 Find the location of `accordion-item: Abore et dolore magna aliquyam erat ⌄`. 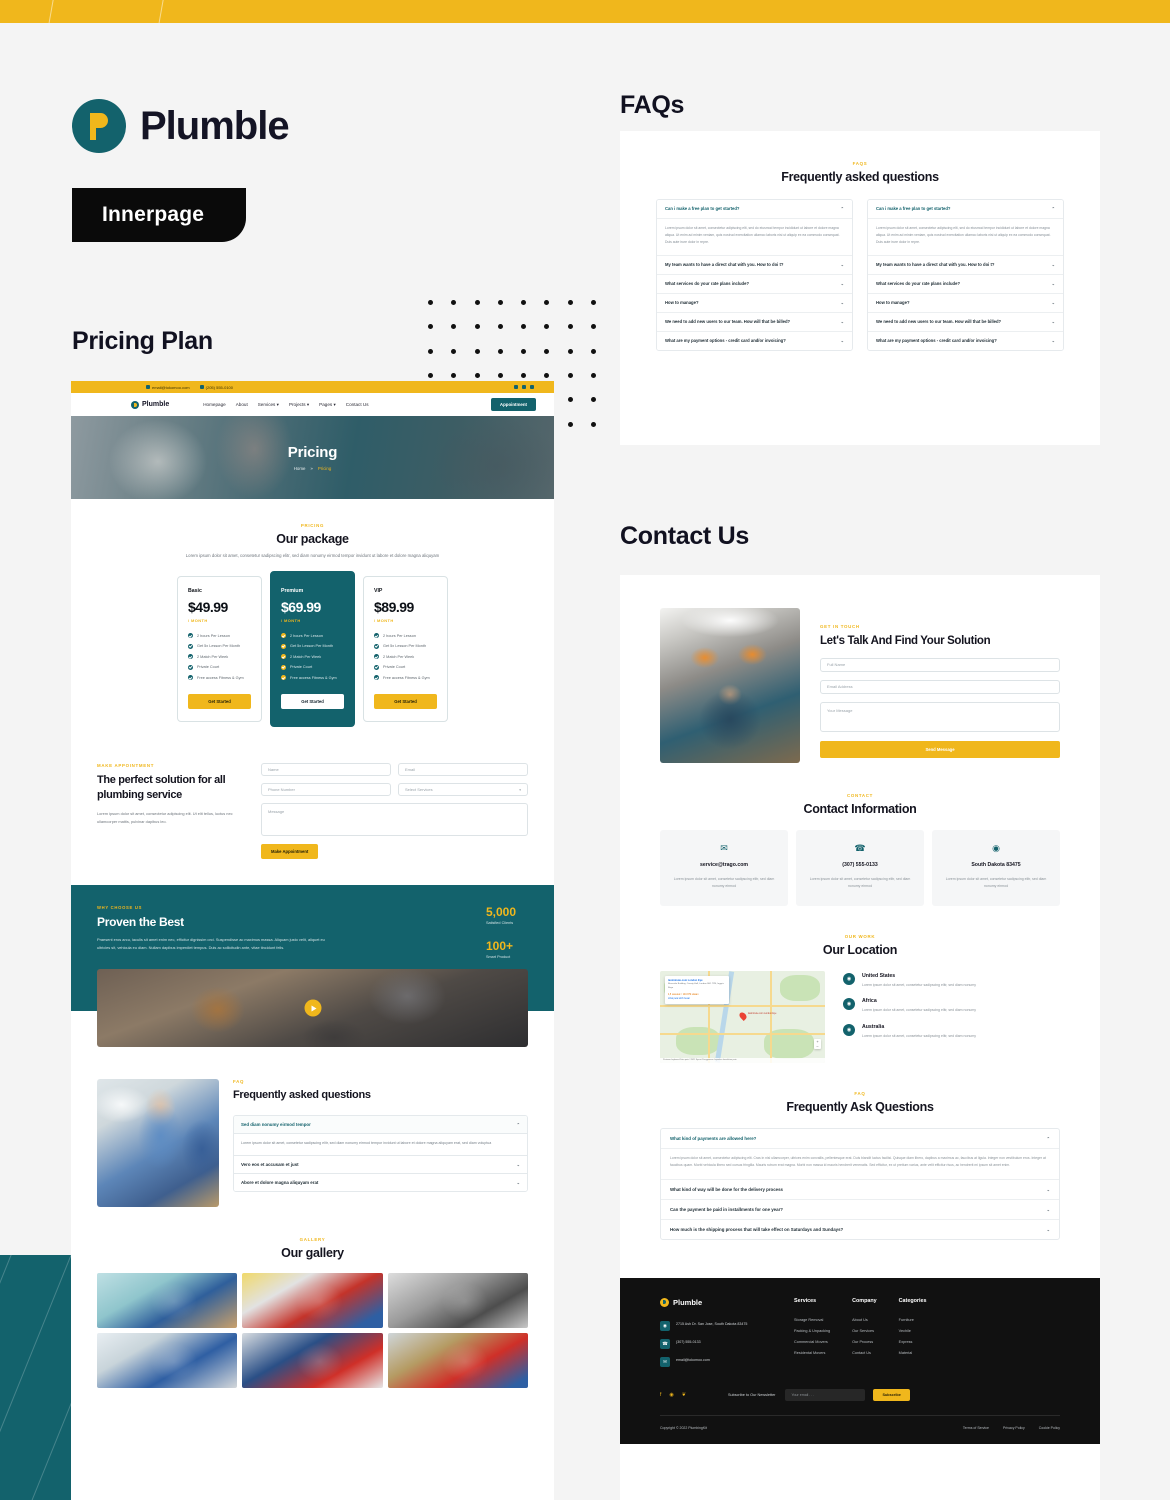

accordion-item: Abore et dolore magna aliquyam erat ⌄ is located at coordinates (380, 1182).